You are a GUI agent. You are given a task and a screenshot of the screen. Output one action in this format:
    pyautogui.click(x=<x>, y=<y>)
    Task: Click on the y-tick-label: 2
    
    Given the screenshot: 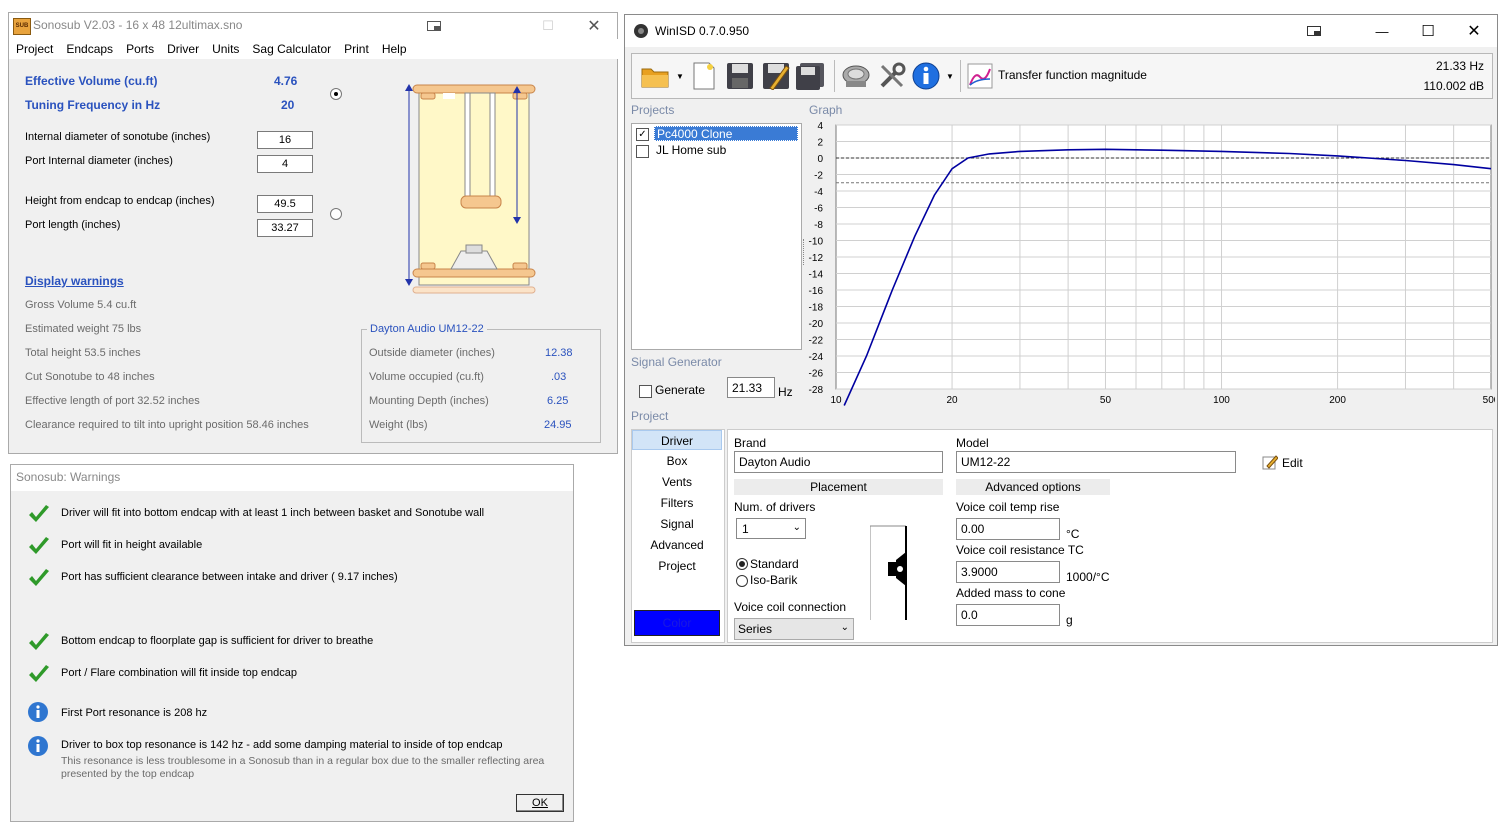 What is the action you would take?
    pyautogui.click(x=820, y=143)
    